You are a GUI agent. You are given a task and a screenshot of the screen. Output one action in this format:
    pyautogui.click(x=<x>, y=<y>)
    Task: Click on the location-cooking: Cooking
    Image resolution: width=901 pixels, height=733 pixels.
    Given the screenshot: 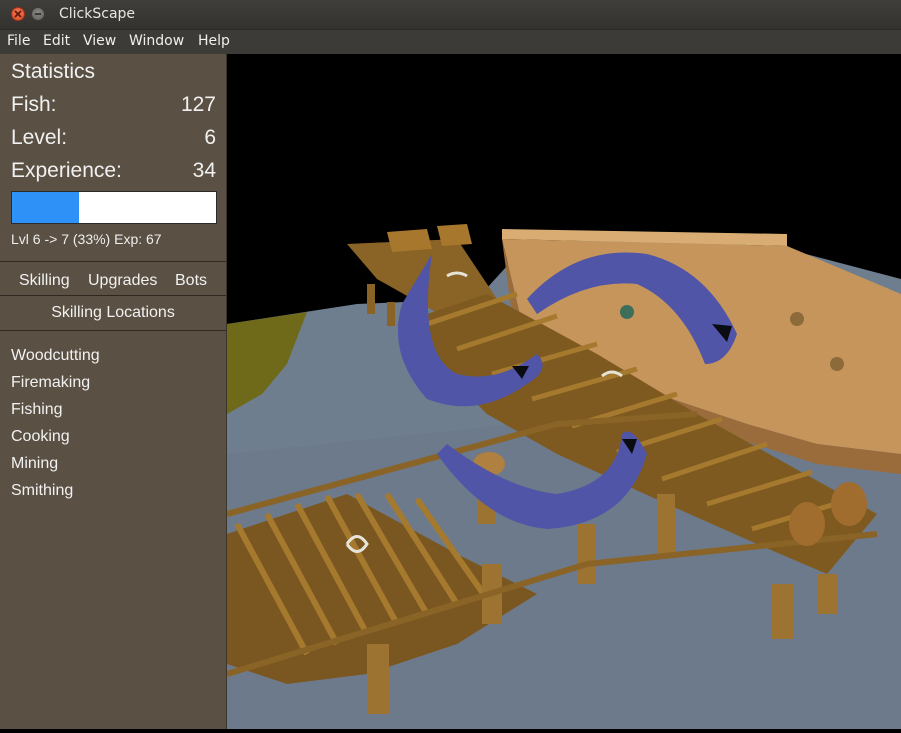 What is the action you would take?
    pyautogui.click(x=55, y=440)
    